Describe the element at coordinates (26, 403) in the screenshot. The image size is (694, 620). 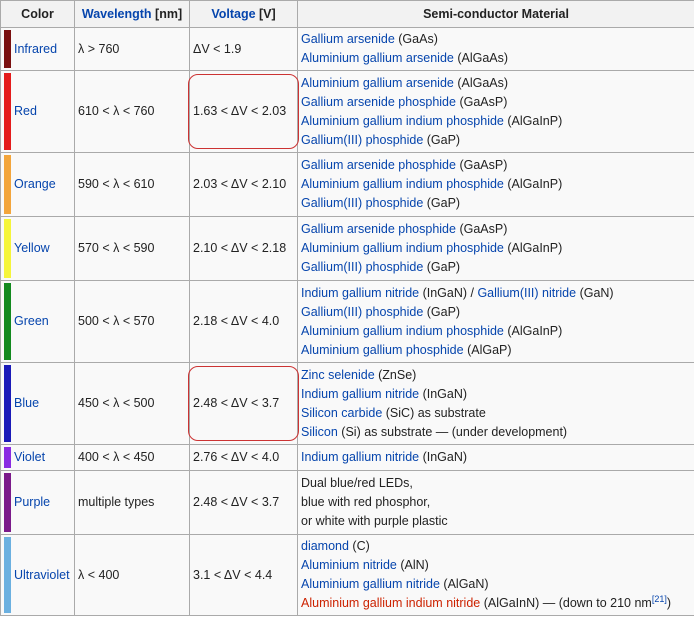
I see `color-link: Blue` at that location.